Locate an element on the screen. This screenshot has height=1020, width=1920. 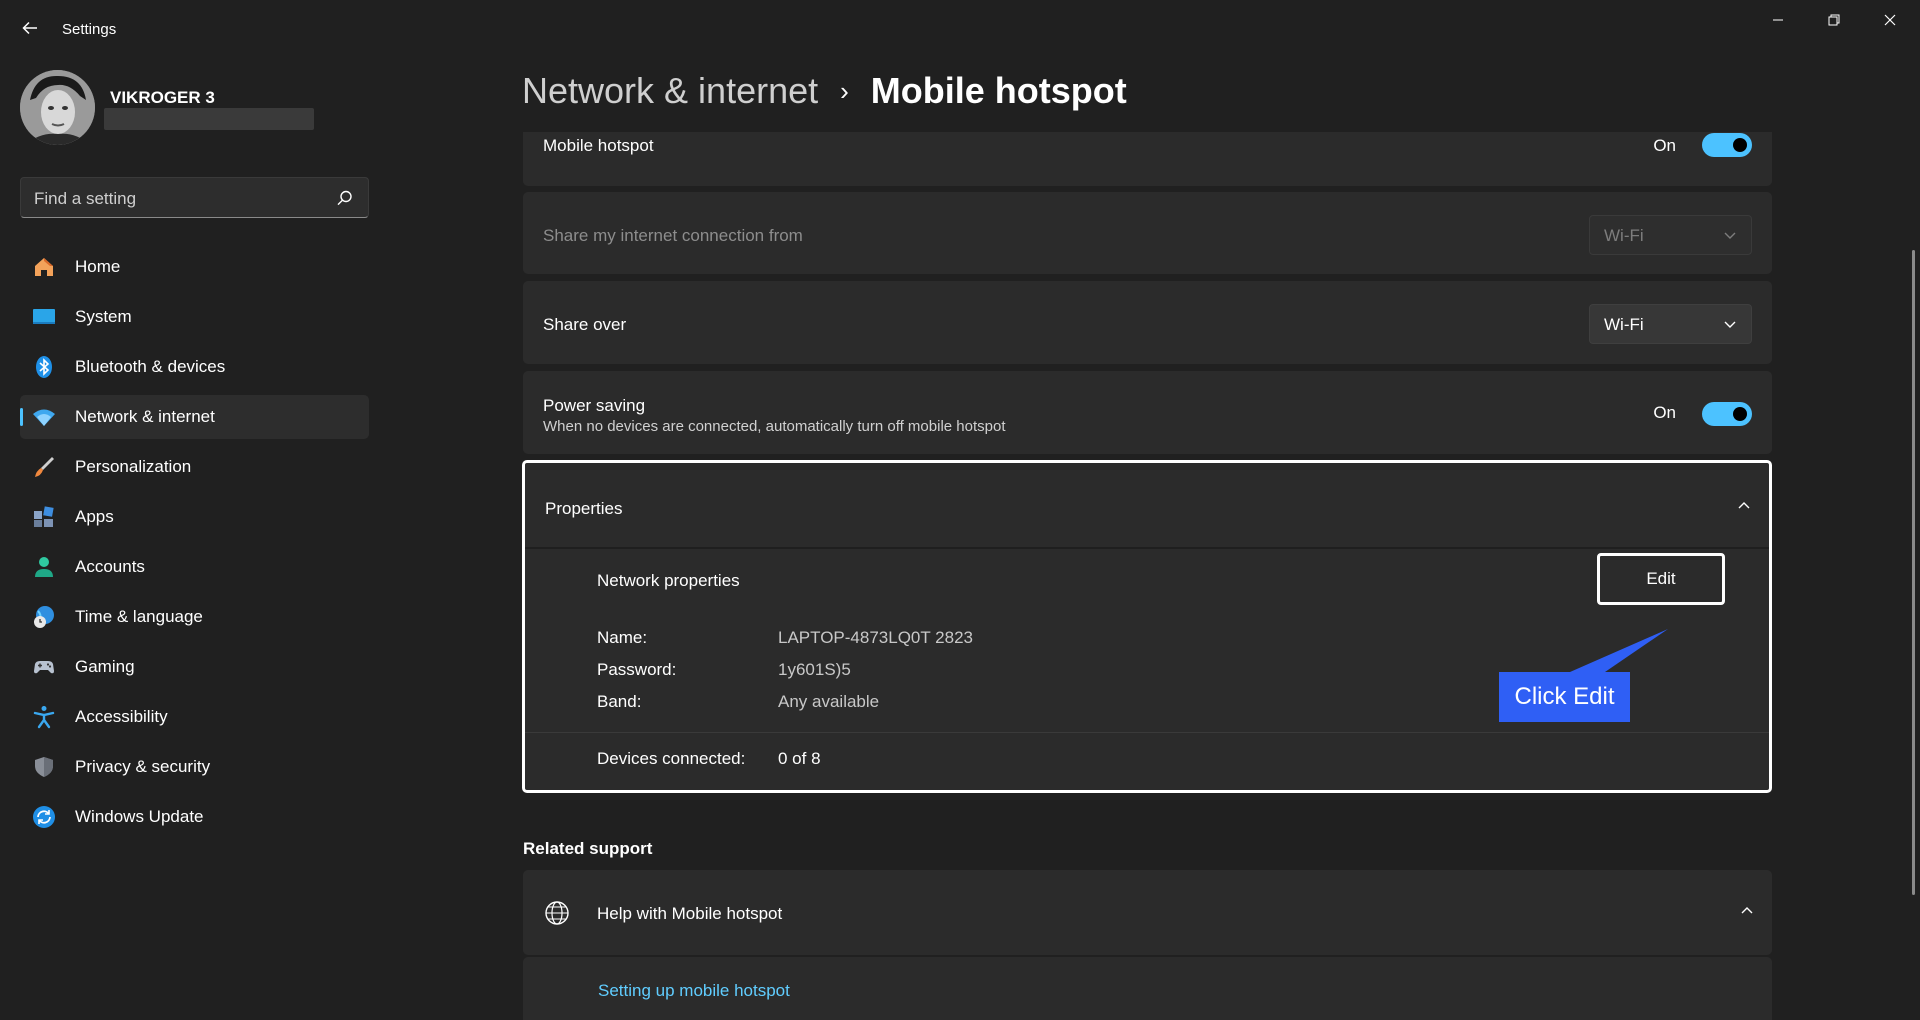
sidebar-item-label: System is located at coordinates (103, 316).